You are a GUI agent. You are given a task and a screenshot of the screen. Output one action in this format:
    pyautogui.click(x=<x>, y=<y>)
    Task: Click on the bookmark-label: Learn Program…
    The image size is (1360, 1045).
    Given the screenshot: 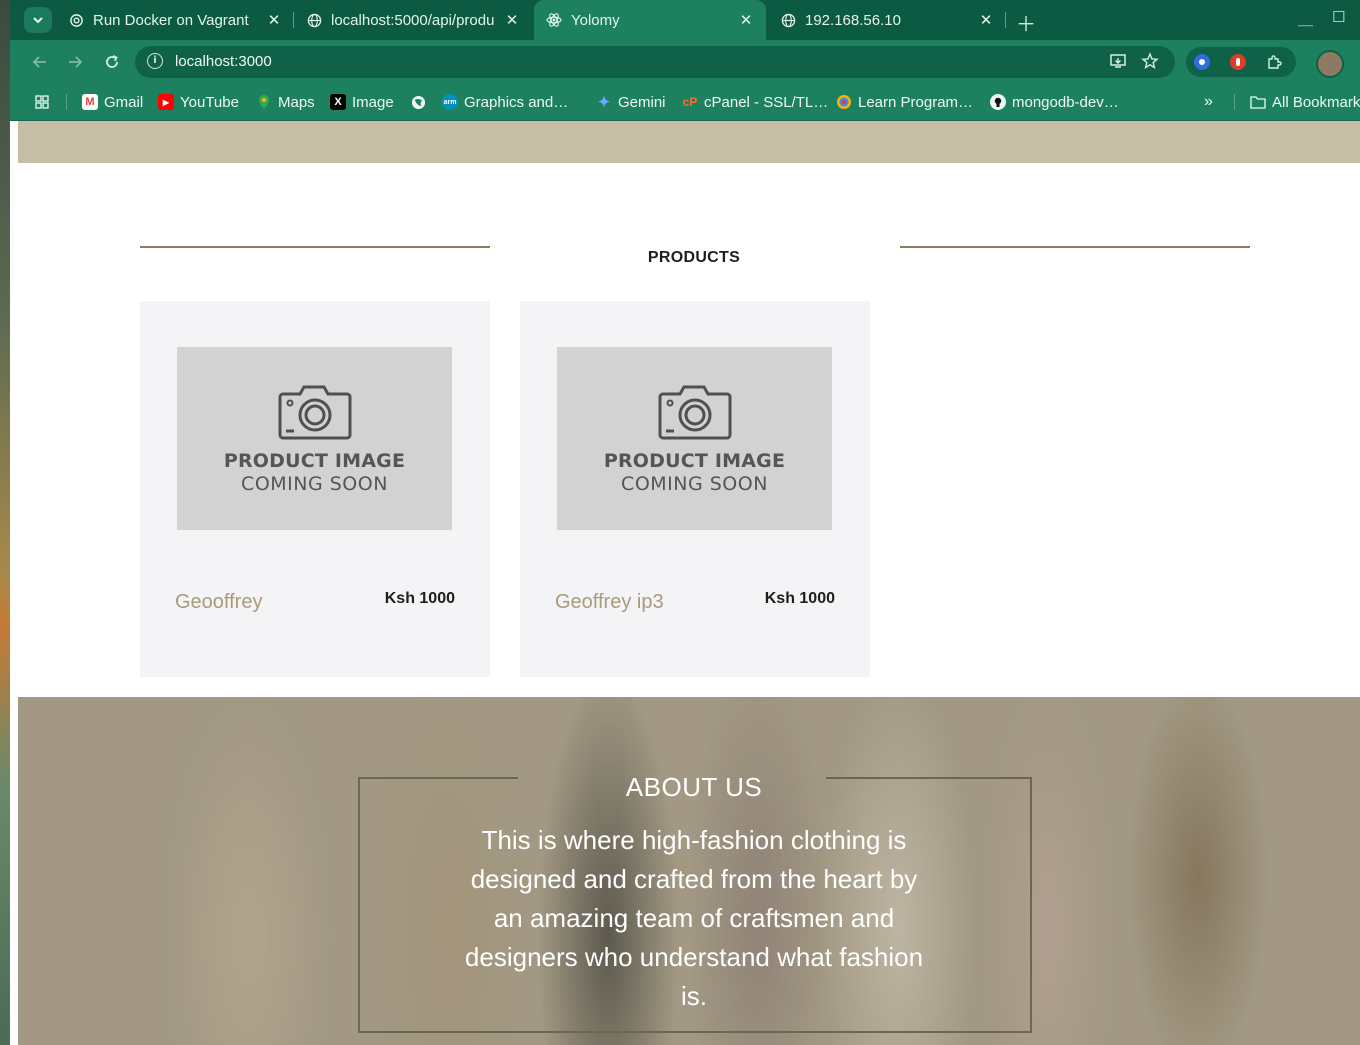 What is the action you would take?
    pyautogui.click(x=916, y=102)
    